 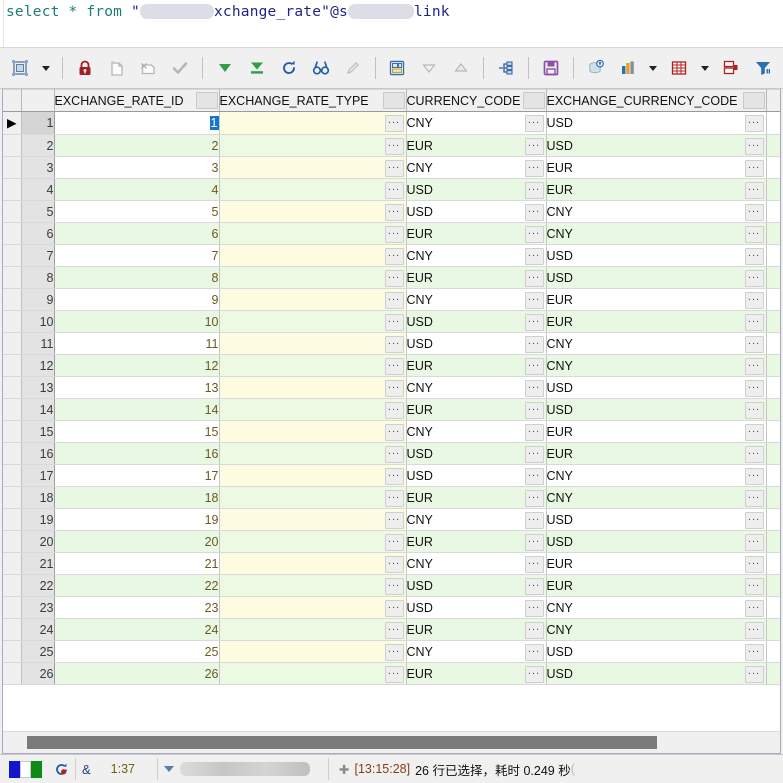 What do you see at coordinates (773, 100) in the screenshot?
I see `column-header-next-partial` at bounding box center [773, 100].